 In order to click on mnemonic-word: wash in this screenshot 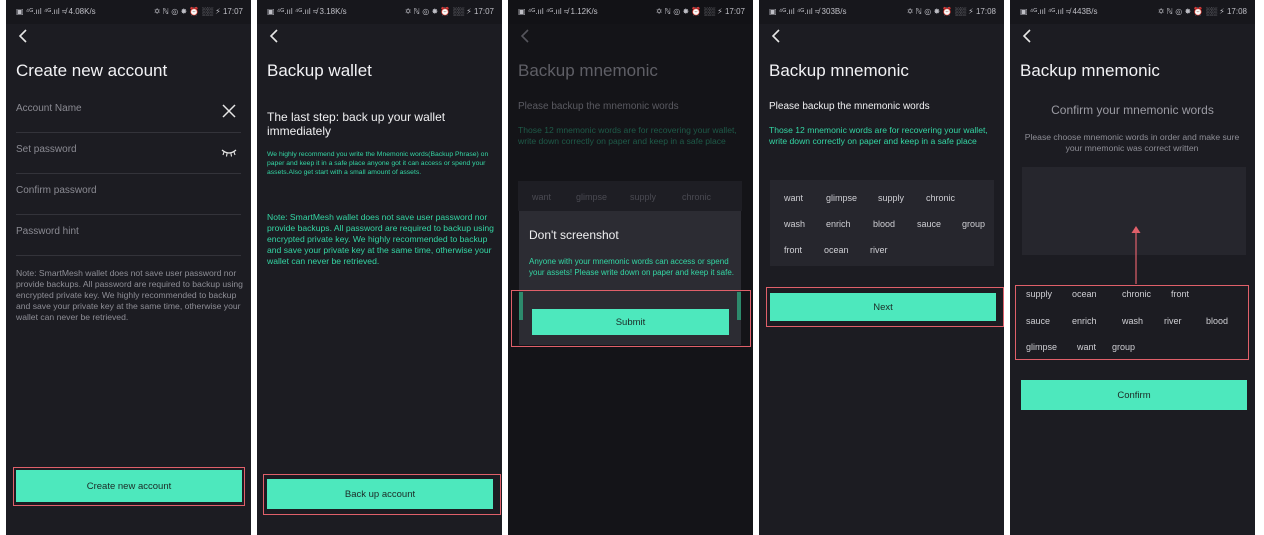, I will do `click(795, 224)`.